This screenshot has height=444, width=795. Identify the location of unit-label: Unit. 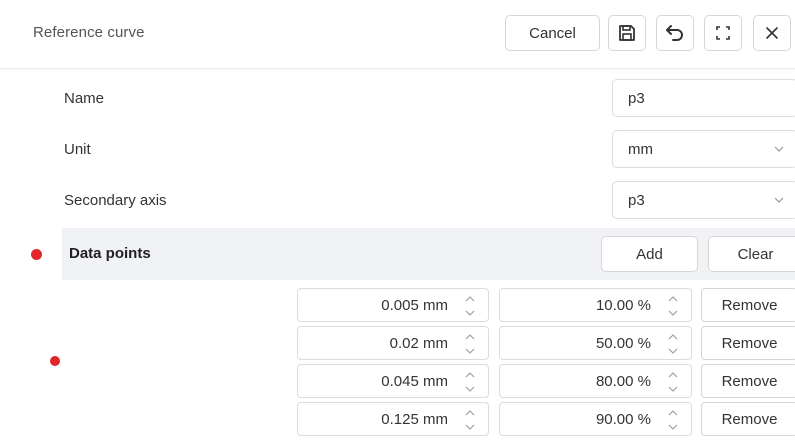
(77, 149).